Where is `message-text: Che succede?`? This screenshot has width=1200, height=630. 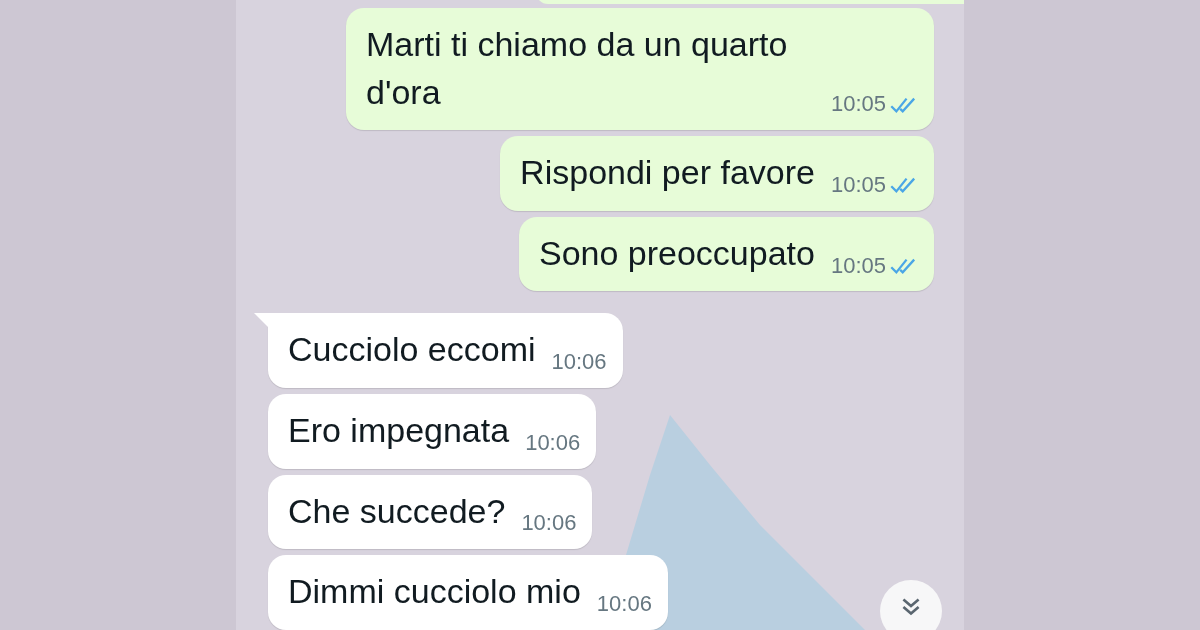 message-text: Che succede? is located at coordinates (397, 511).